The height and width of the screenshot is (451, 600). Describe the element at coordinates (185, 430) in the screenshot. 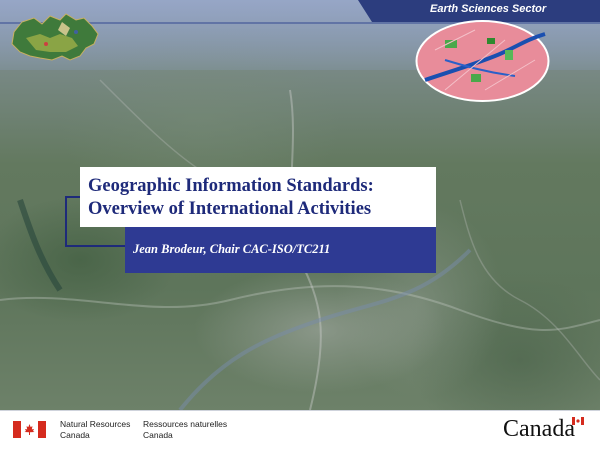

I see `department-name-french: Ressources naturelles Canada` at that location.